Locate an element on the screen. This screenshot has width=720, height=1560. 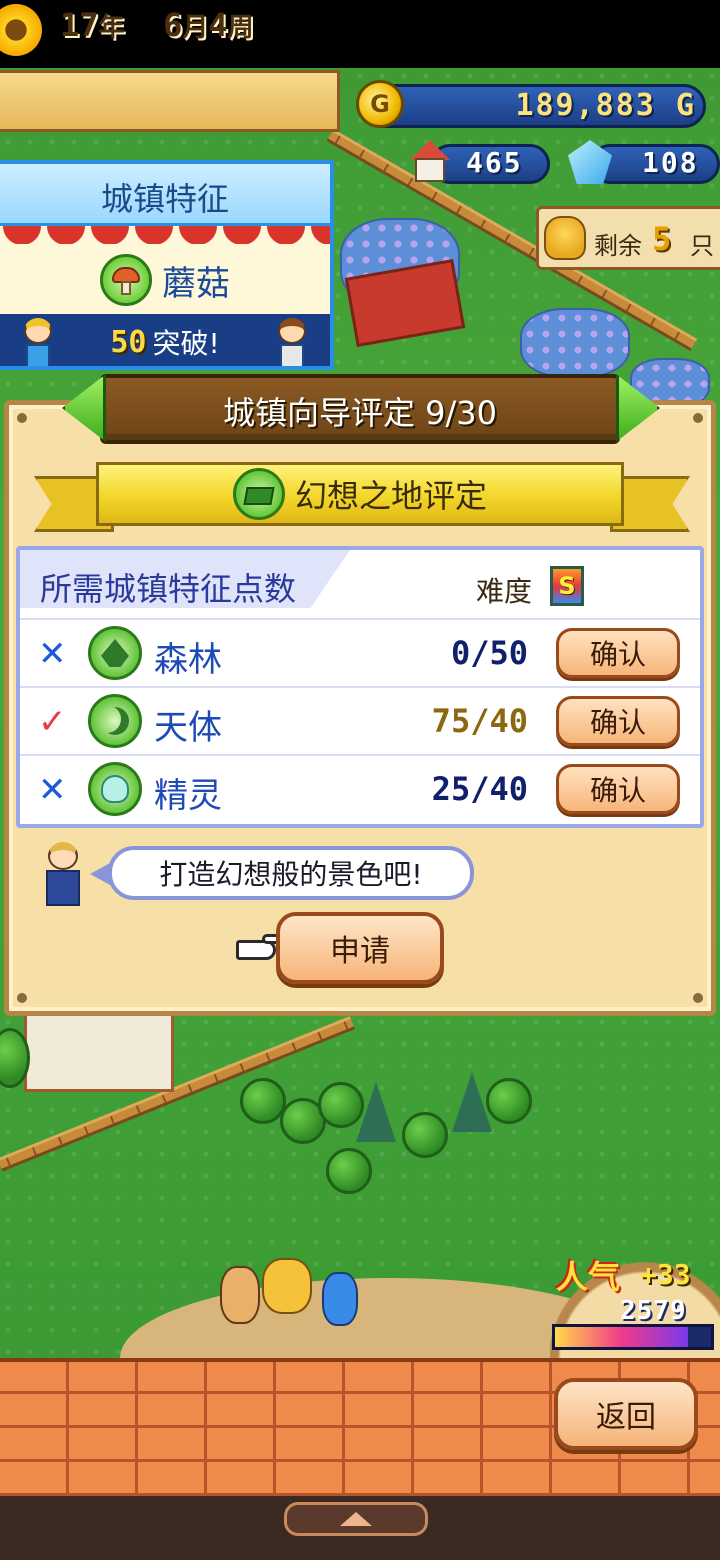
town-feature-card: 城镇特征 蘑菇 50 突破! is located at coordinates (167, 265).